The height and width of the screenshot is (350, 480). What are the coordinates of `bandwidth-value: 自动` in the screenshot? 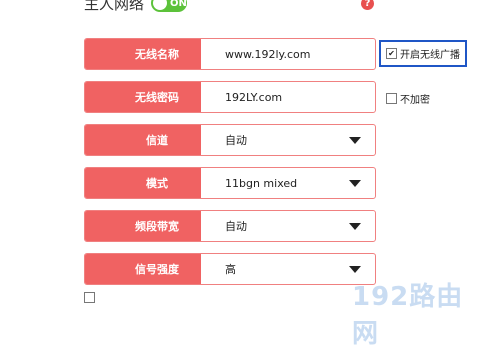 It's located at (236, 226).